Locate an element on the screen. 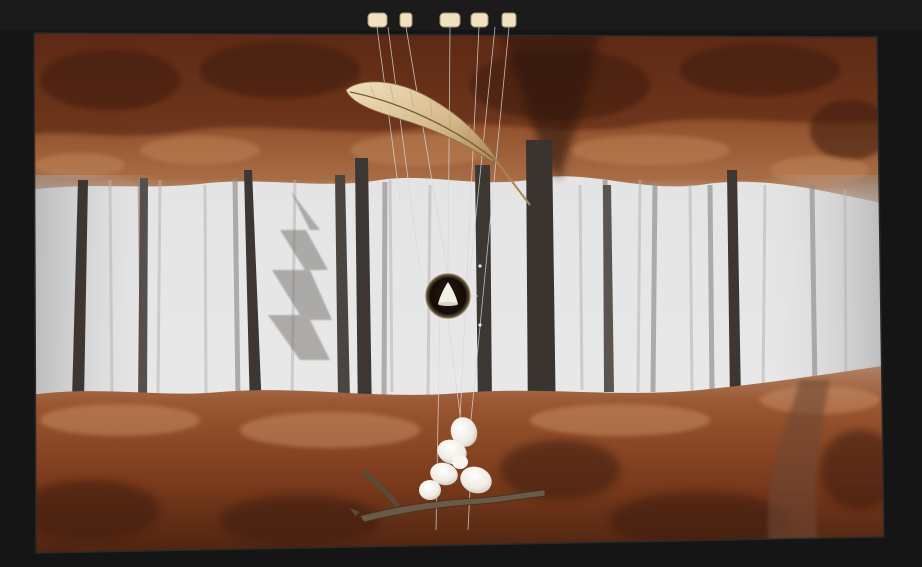  oculus-icon is located at coordinates (448, 296).